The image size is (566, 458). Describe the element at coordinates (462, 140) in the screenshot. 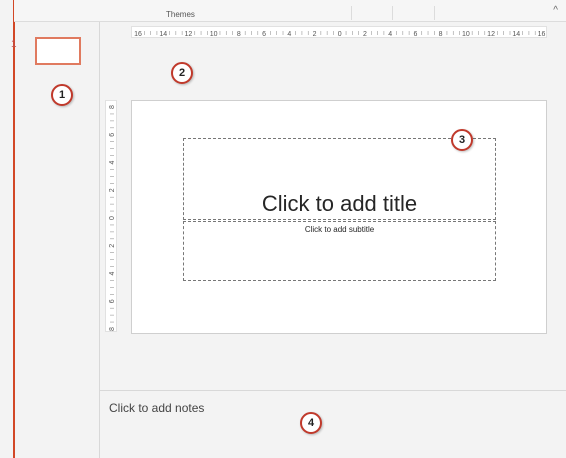

I see `callout-marker: 3` at that location.